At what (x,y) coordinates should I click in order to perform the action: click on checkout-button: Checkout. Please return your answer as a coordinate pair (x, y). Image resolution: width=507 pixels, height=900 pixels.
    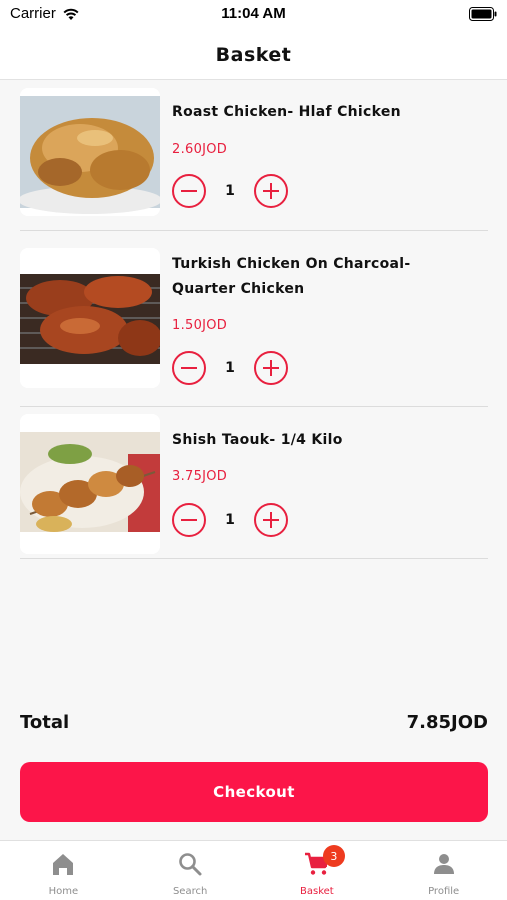
    Looking at the image, I should click on (254, 792).